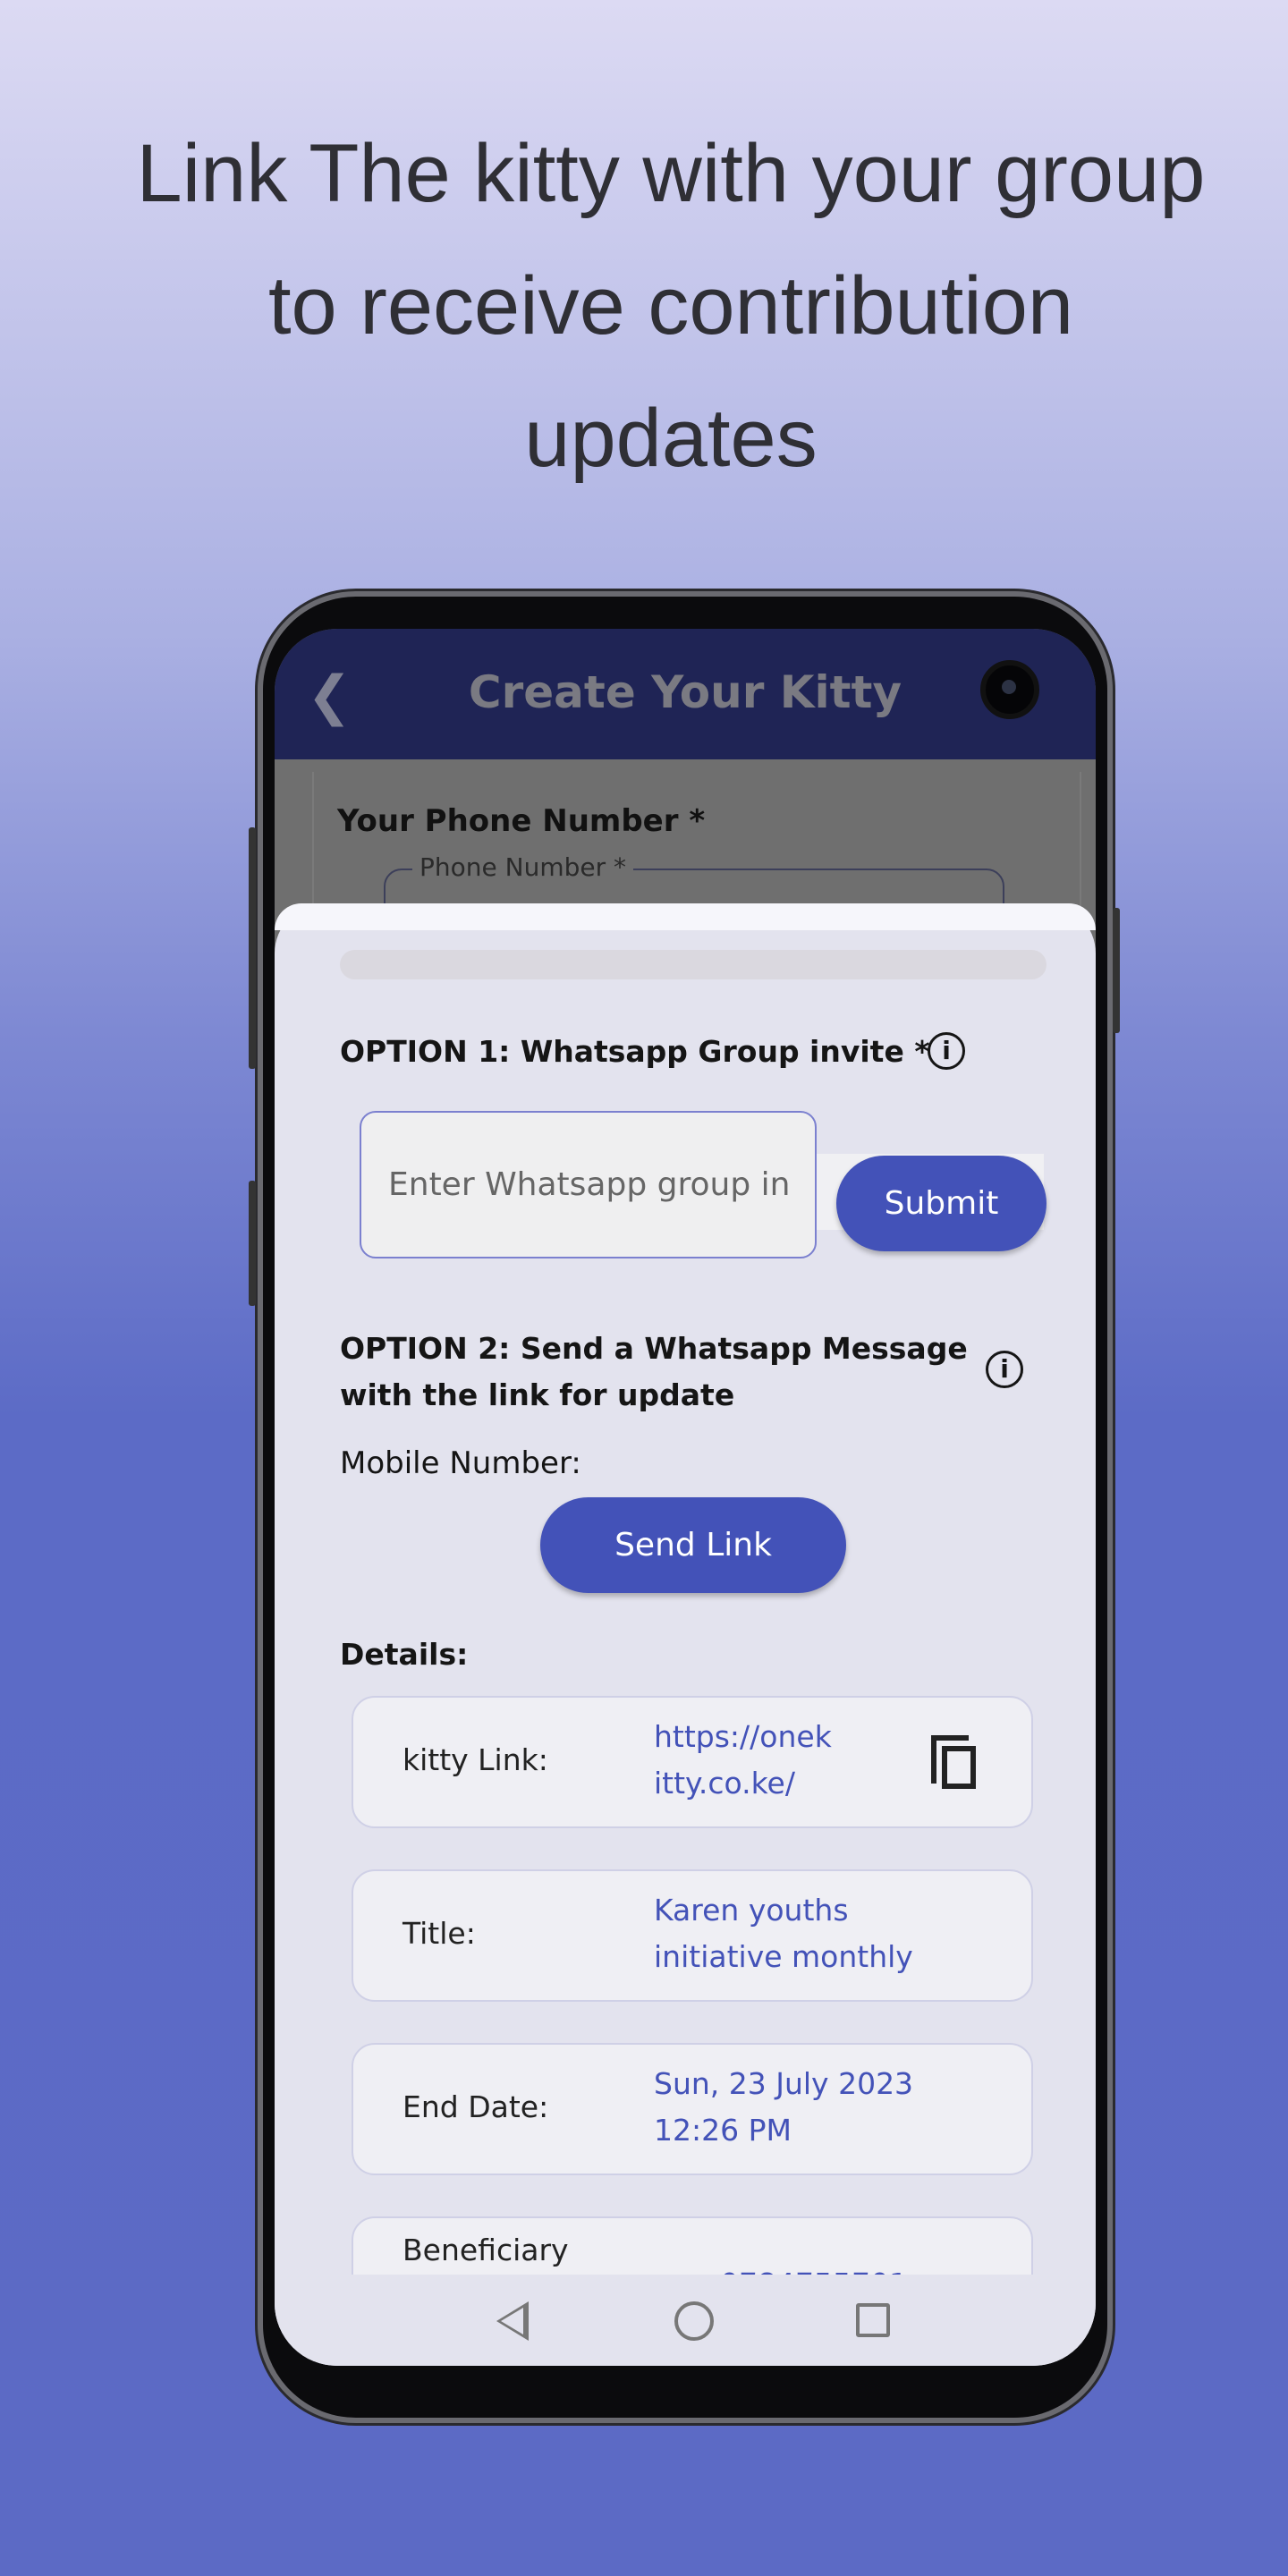 This screenshot has height=2576, width=1288. What do you see at coordinates (635, 1051) in the screenshot?
I see `option1-label: OPTION 1: Whatsapp Group invite *` at bounding box center [635, 1051].